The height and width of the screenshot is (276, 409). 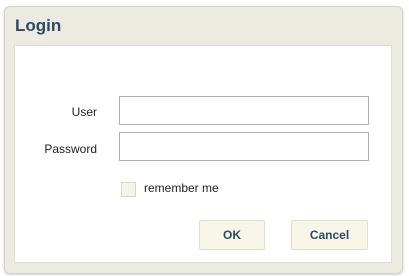 I want to click on cancel-button: Cancel, so click(x=329, y=235).